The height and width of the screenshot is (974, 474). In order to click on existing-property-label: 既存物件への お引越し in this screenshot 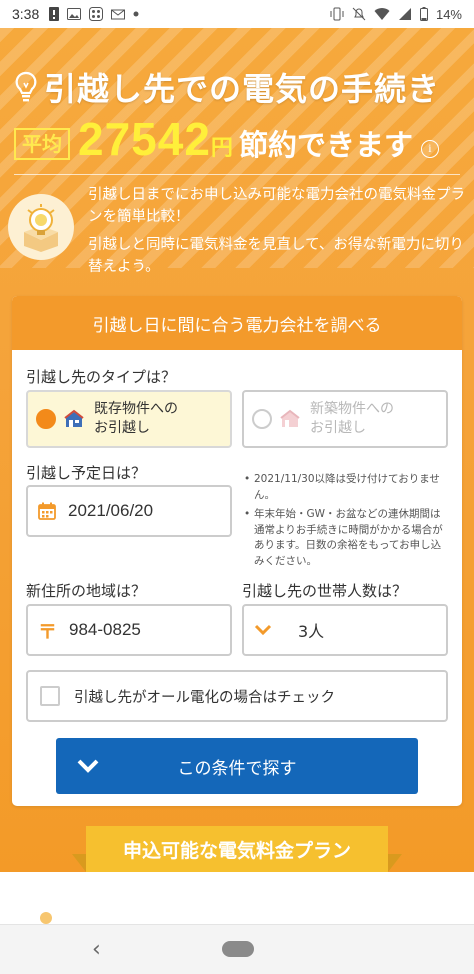, I will do `click(136, 419)`.